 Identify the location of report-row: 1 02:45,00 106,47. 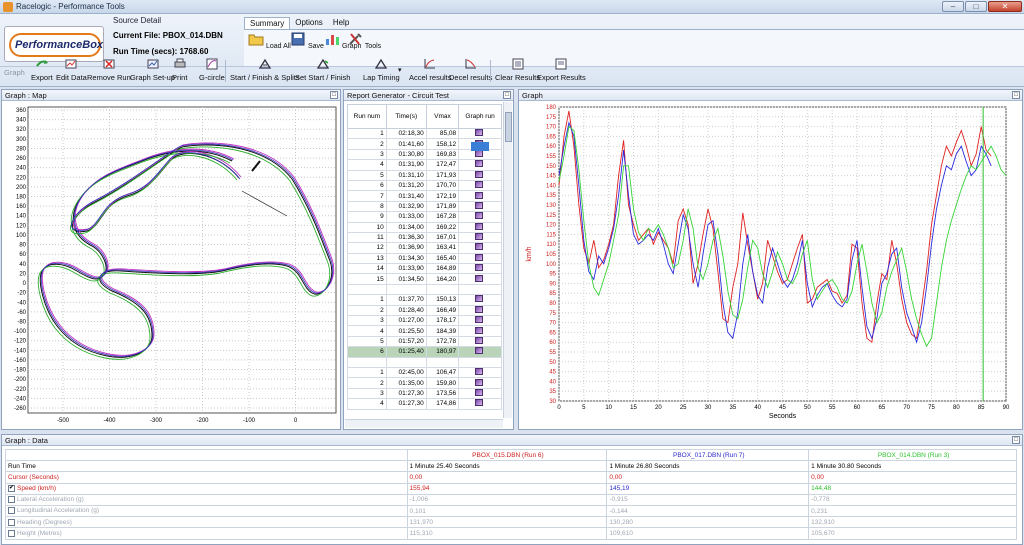
(424, 372).